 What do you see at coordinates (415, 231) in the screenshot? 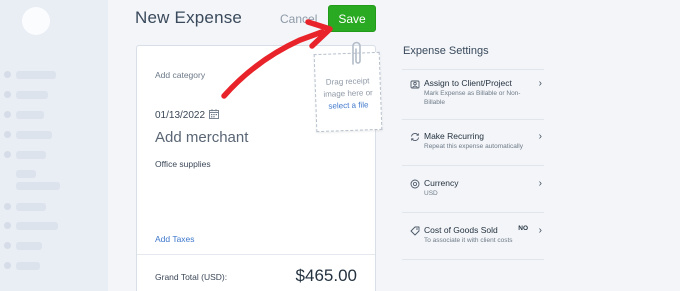
I see `goods-icon` at bounding box center [415, 231].